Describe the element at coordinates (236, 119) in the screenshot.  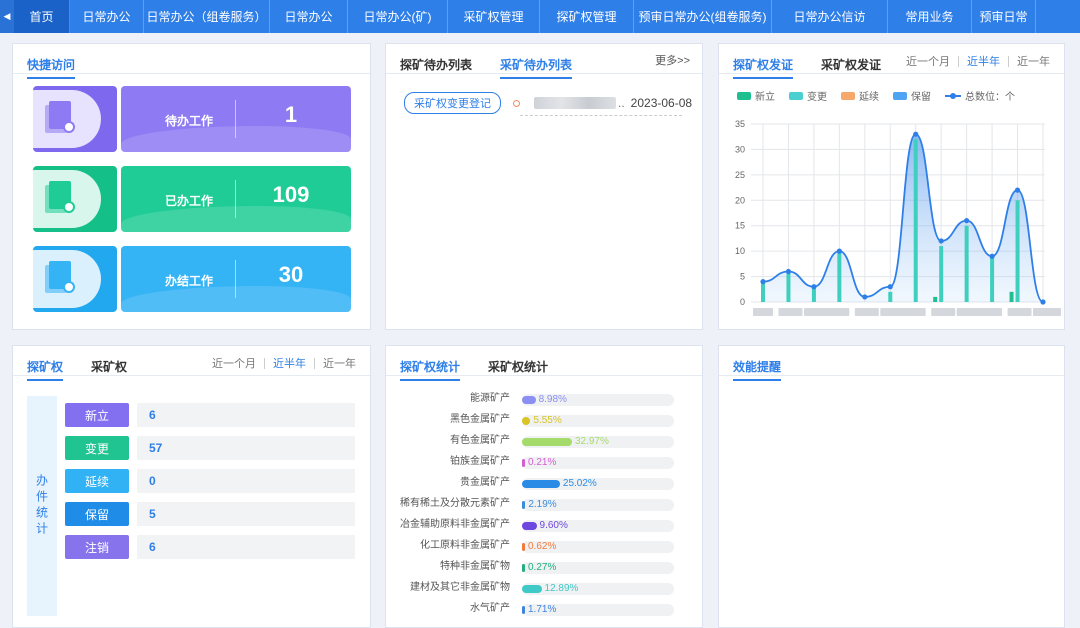
I see `quick-card-0: 待办工作 1` at that location.